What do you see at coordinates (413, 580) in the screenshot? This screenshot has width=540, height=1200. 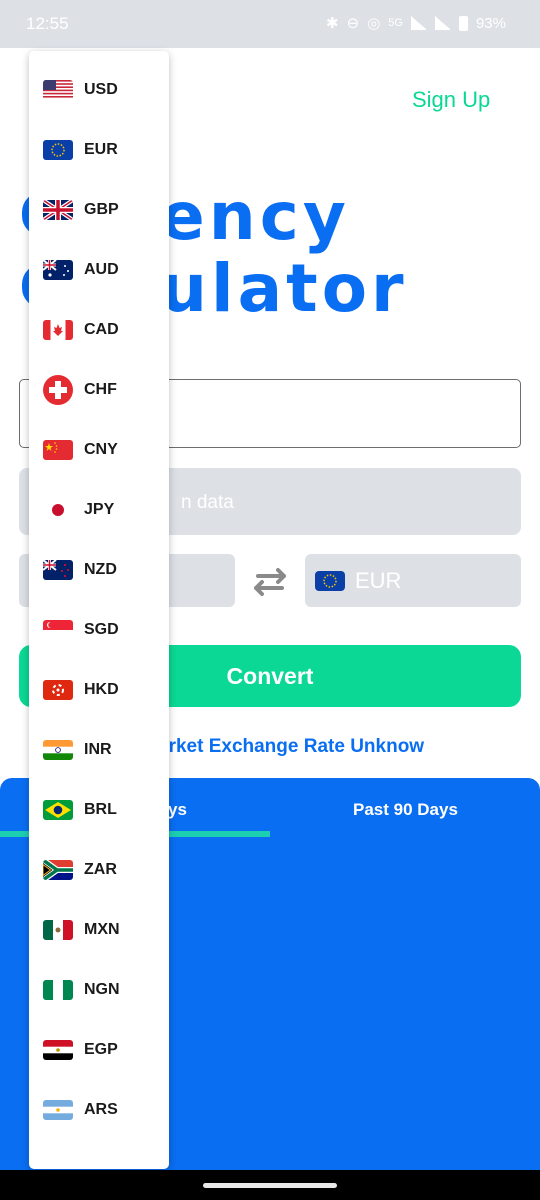 I see `to-currency-select: EUR` at bounding box center [413, 580].